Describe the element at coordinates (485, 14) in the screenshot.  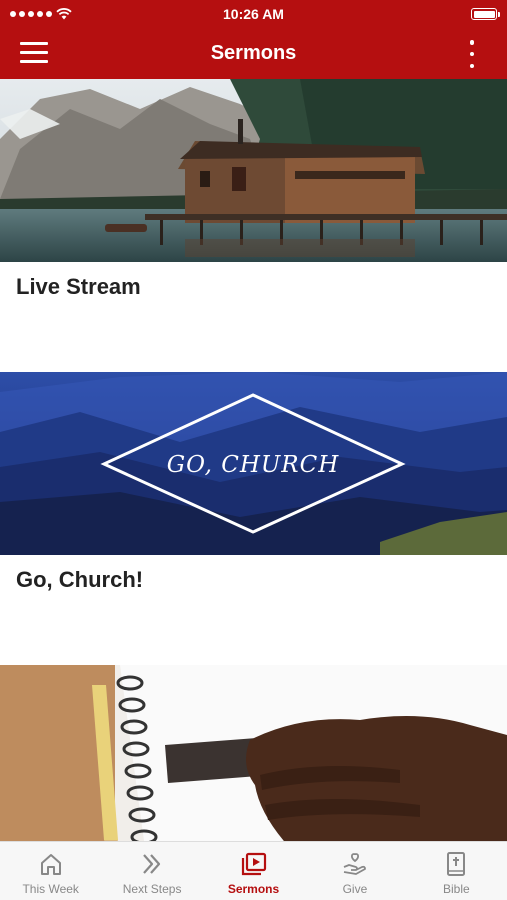
I see `battery-icon` at that location.